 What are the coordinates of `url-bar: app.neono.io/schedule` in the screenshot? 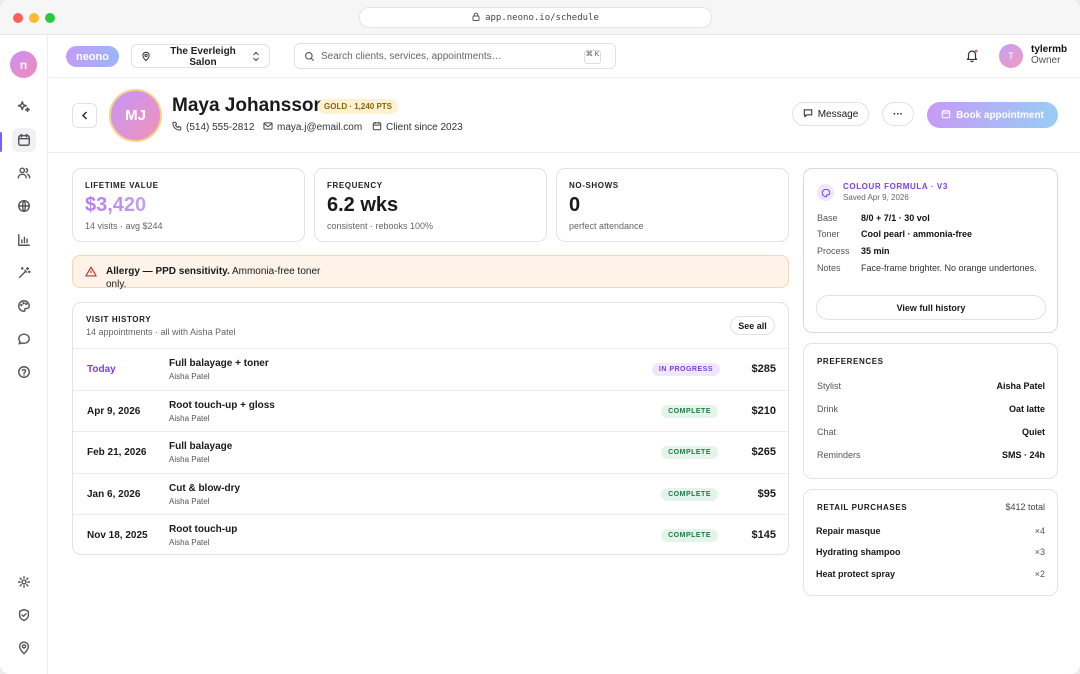 It's located at (535, 17).